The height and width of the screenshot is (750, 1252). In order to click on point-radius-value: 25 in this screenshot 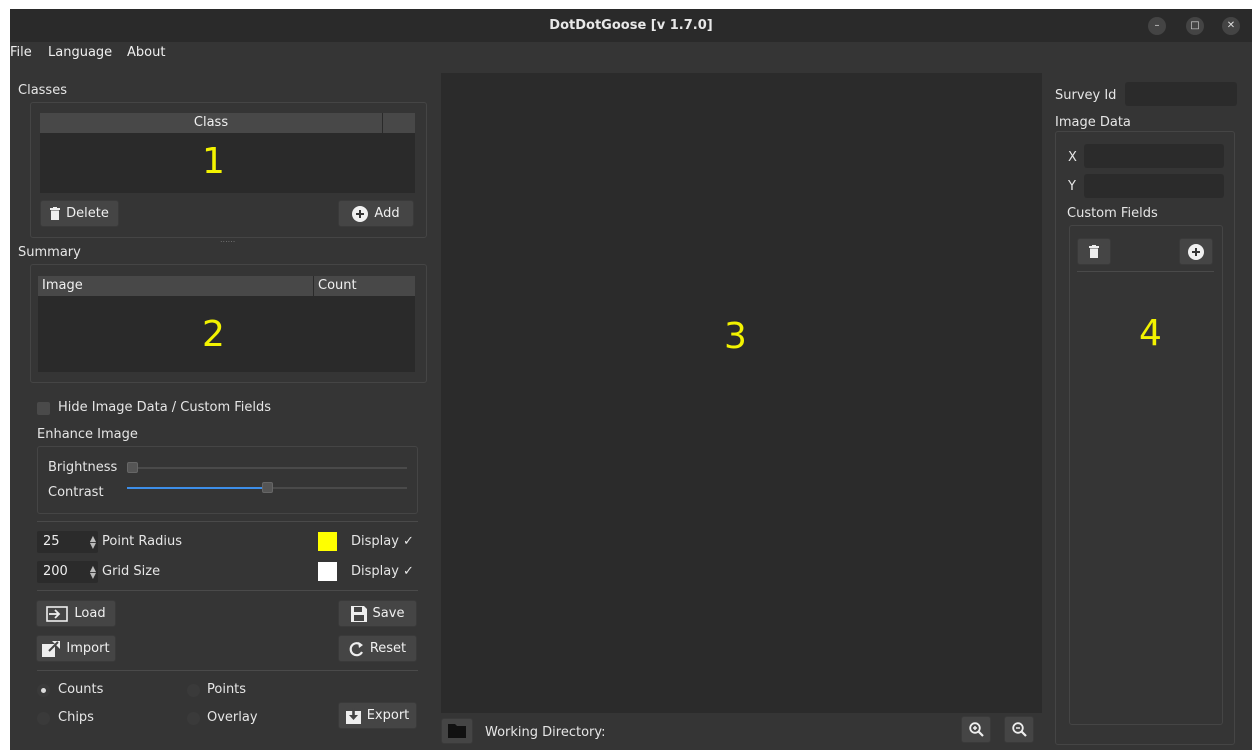, I will do `click(51, 541)`.